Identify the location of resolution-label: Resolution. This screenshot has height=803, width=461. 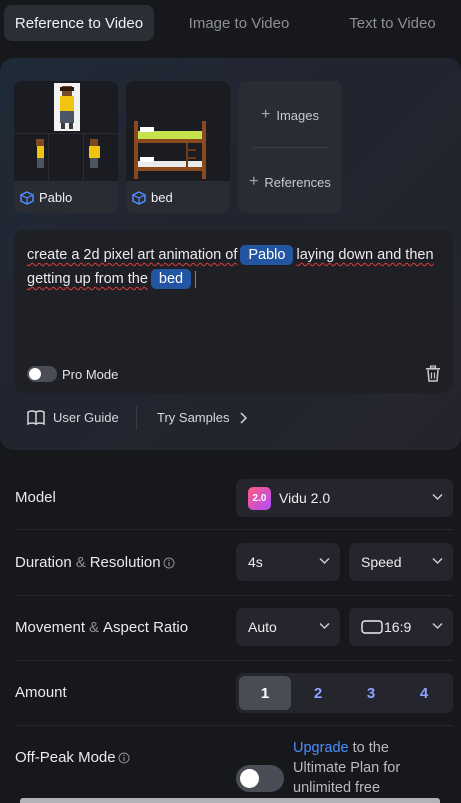
(125, 562).